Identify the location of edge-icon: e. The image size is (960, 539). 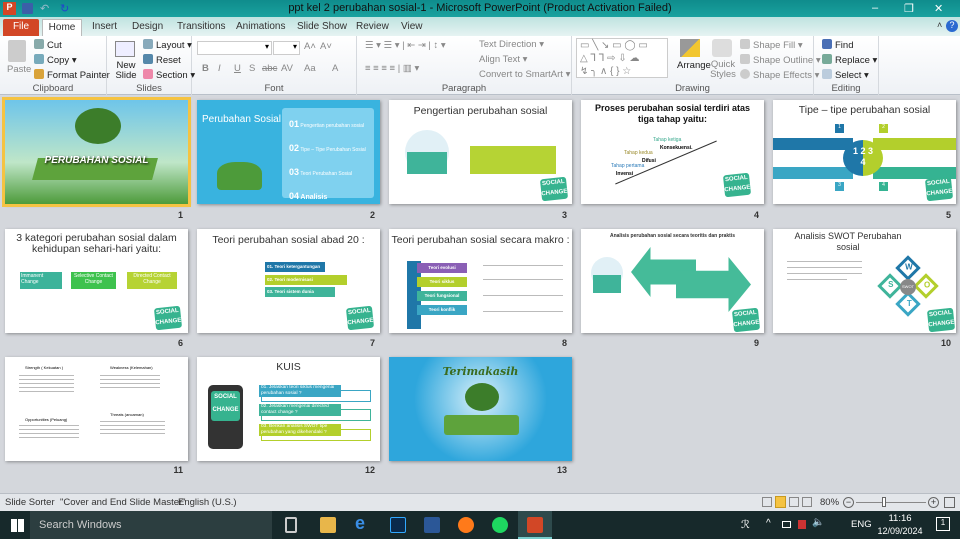
(363, 523).